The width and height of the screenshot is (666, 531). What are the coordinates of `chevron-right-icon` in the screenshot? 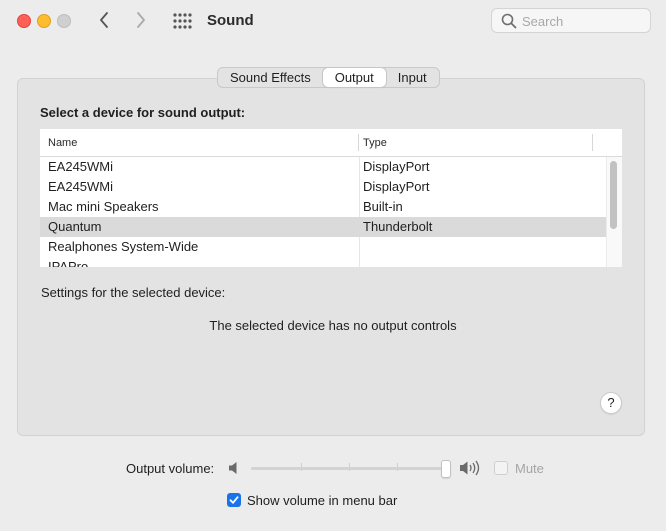 It's located at (141, 20).